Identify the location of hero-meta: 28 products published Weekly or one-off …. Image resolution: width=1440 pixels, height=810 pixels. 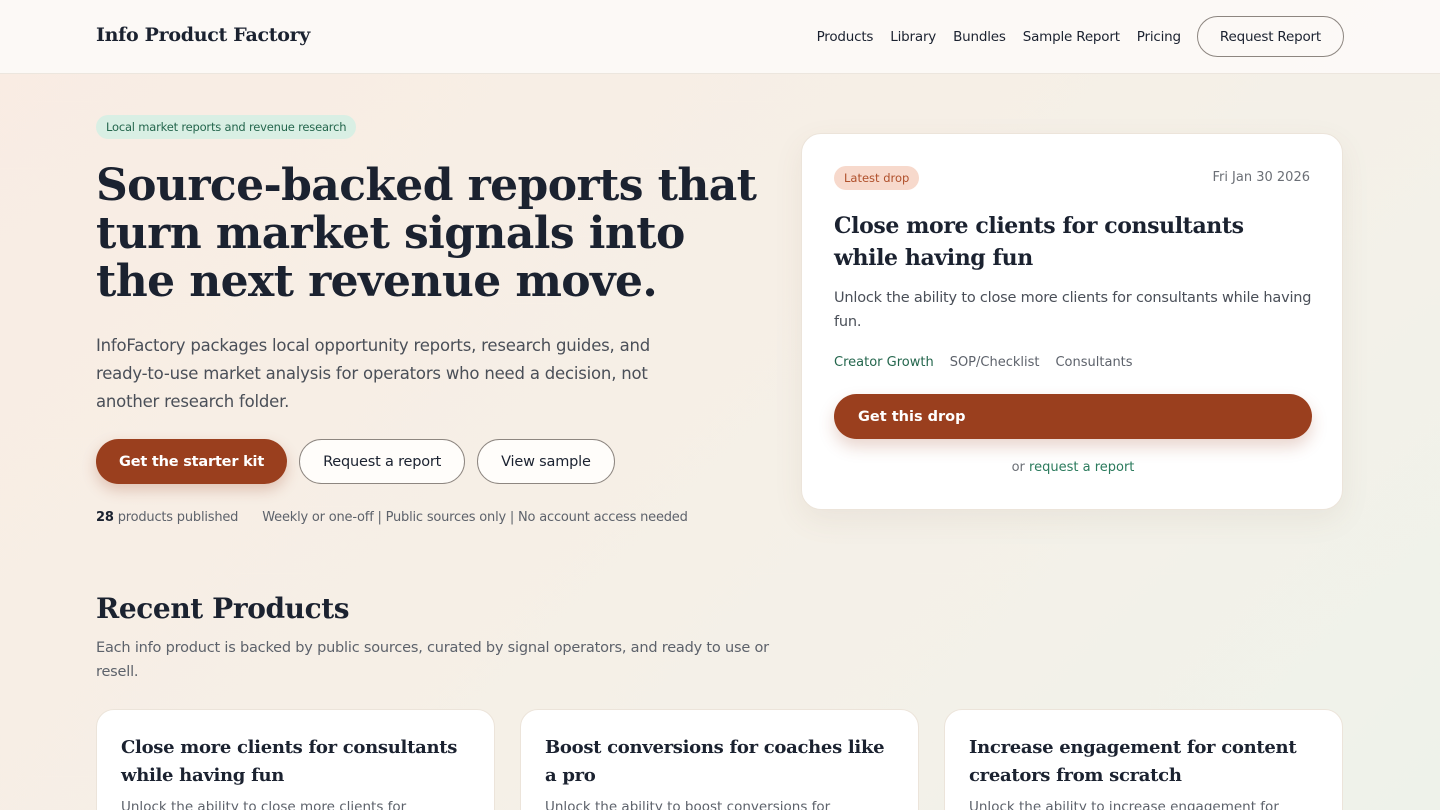
(392, 517).